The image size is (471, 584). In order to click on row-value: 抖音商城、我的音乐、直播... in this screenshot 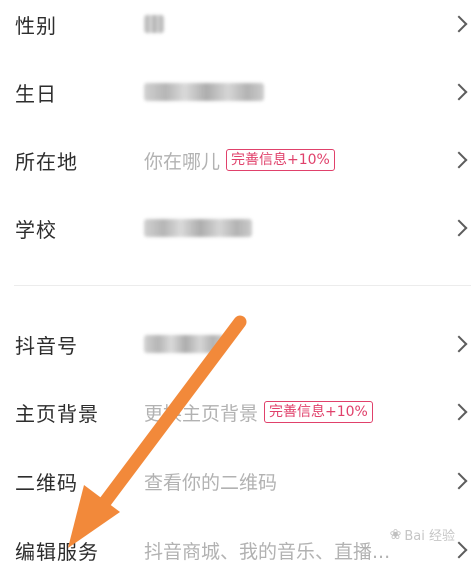, I will do `click(267, 550)`.